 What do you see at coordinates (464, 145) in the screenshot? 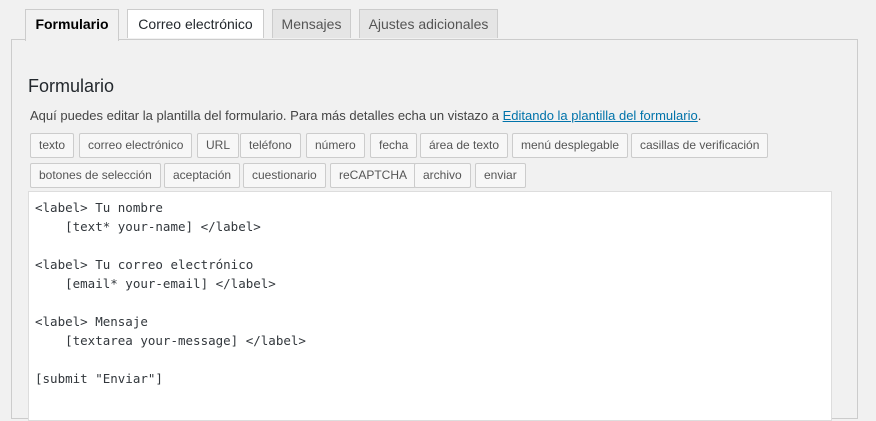
I see `tag-button-area-de-texto: área de texto` at bounding box center [464, 145].